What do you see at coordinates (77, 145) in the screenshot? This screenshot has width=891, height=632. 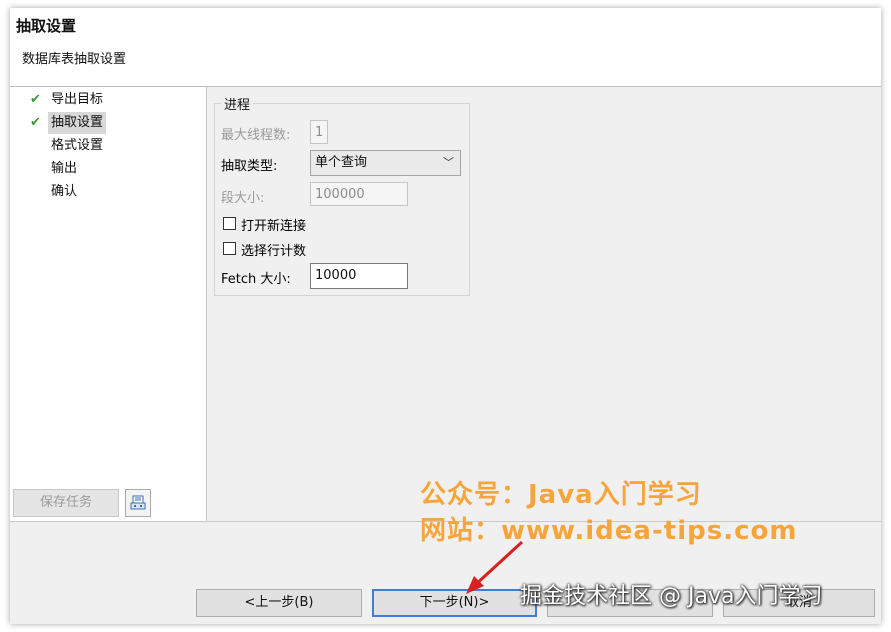 I see `nav-item-label: 格式设置` at bounding box center [77, 145].